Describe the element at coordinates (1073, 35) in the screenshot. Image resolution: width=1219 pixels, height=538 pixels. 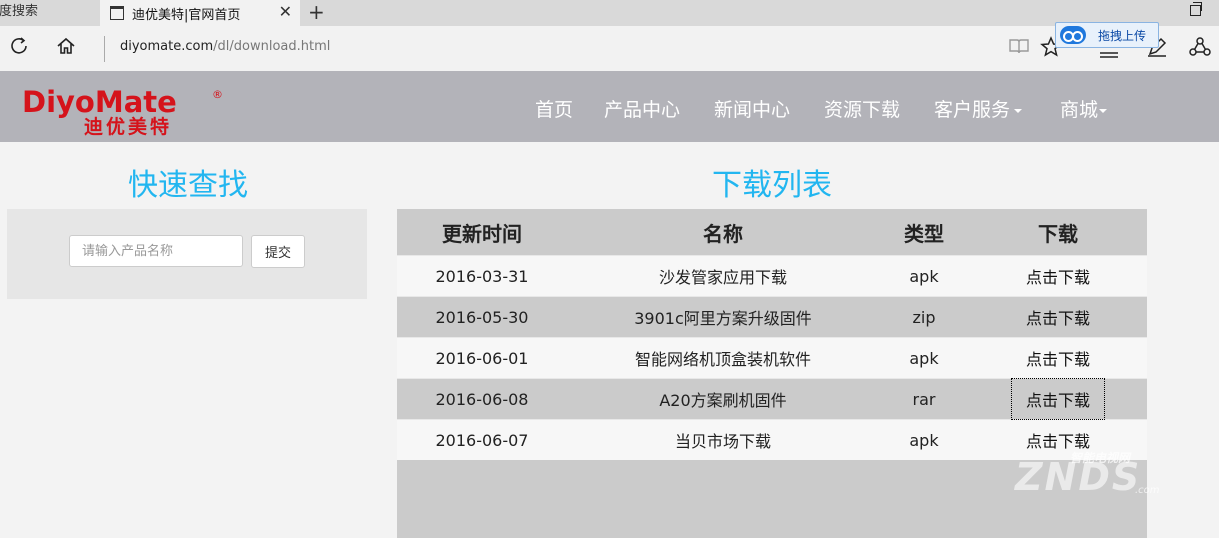
I see `baidu-cloud-icon` at that location.